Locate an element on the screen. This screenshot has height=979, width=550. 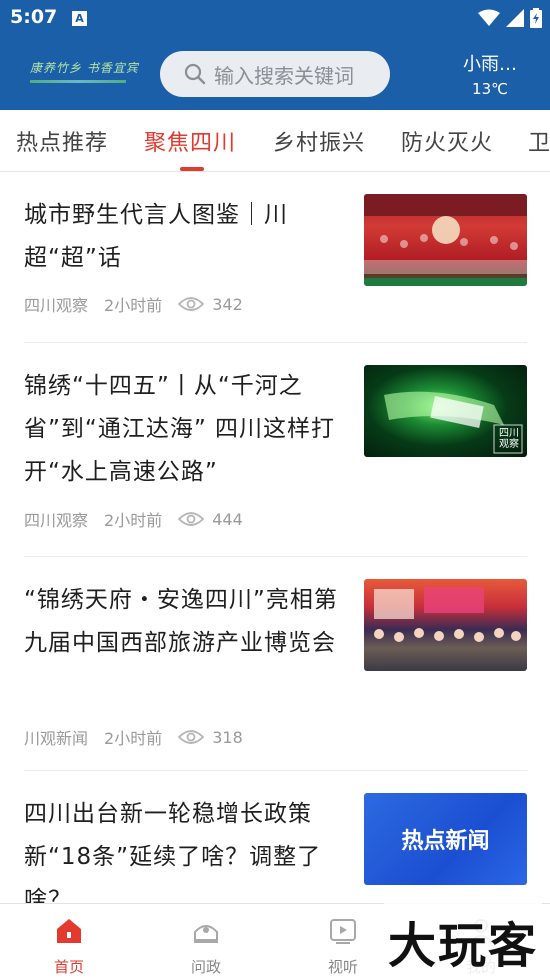
nav-video: 视听 is located at coordinates (343, 941).